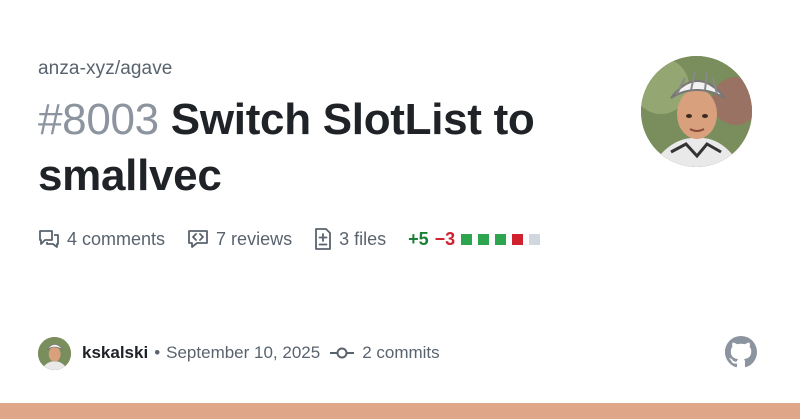  What do you see at coordinates (400, 353) in the screenshot?
I see `commits-count: 2 commits` at bounding box center [400, 353].